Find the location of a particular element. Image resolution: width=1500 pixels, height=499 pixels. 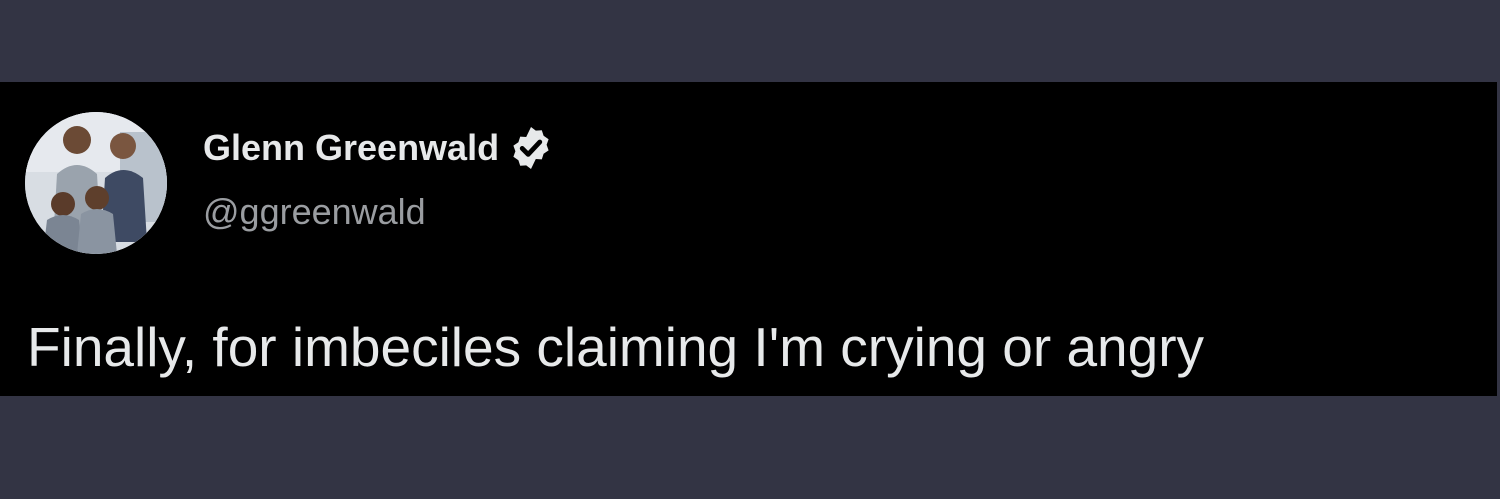

avatar is located at coordinates (96, 183).